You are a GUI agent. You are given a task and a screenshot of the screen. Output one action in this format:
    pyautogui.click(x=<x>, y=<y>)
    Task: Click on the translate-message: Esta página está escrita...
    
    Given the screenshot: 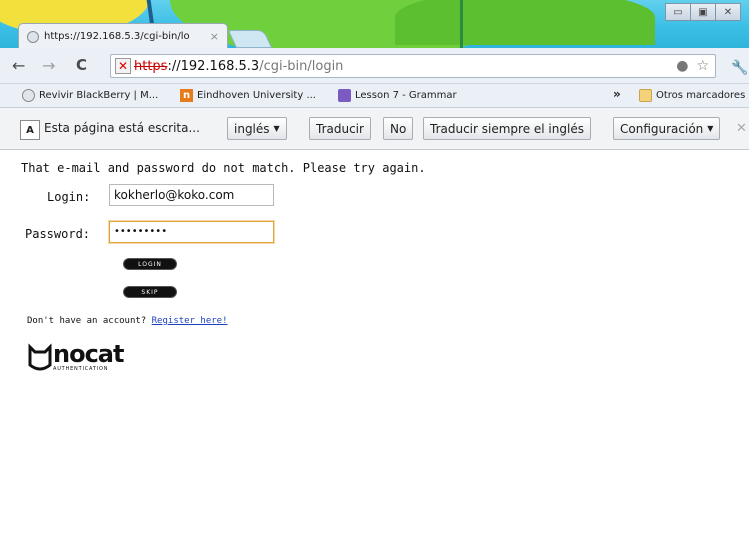 What is the action you would take?
    pyautogui.click(x=122, y=128)
    